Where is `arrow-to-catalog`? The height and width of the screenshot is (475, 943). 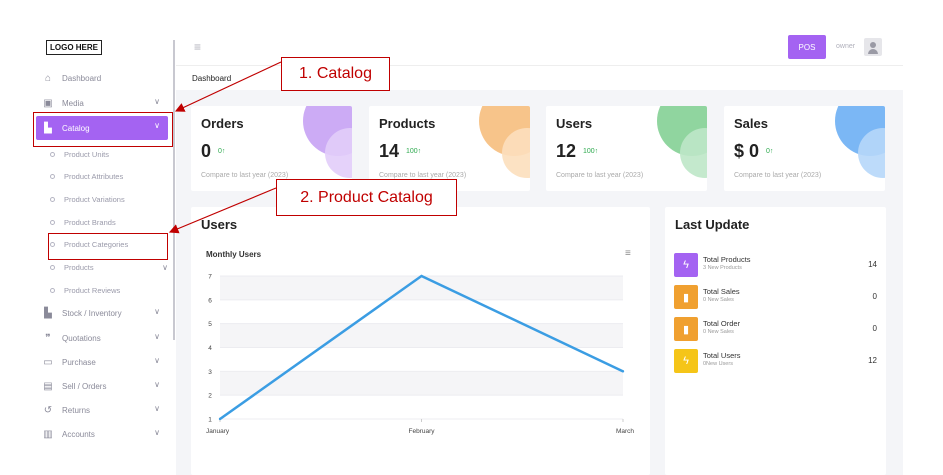
arrow-to-catalog is located at coordinates (228, 86).